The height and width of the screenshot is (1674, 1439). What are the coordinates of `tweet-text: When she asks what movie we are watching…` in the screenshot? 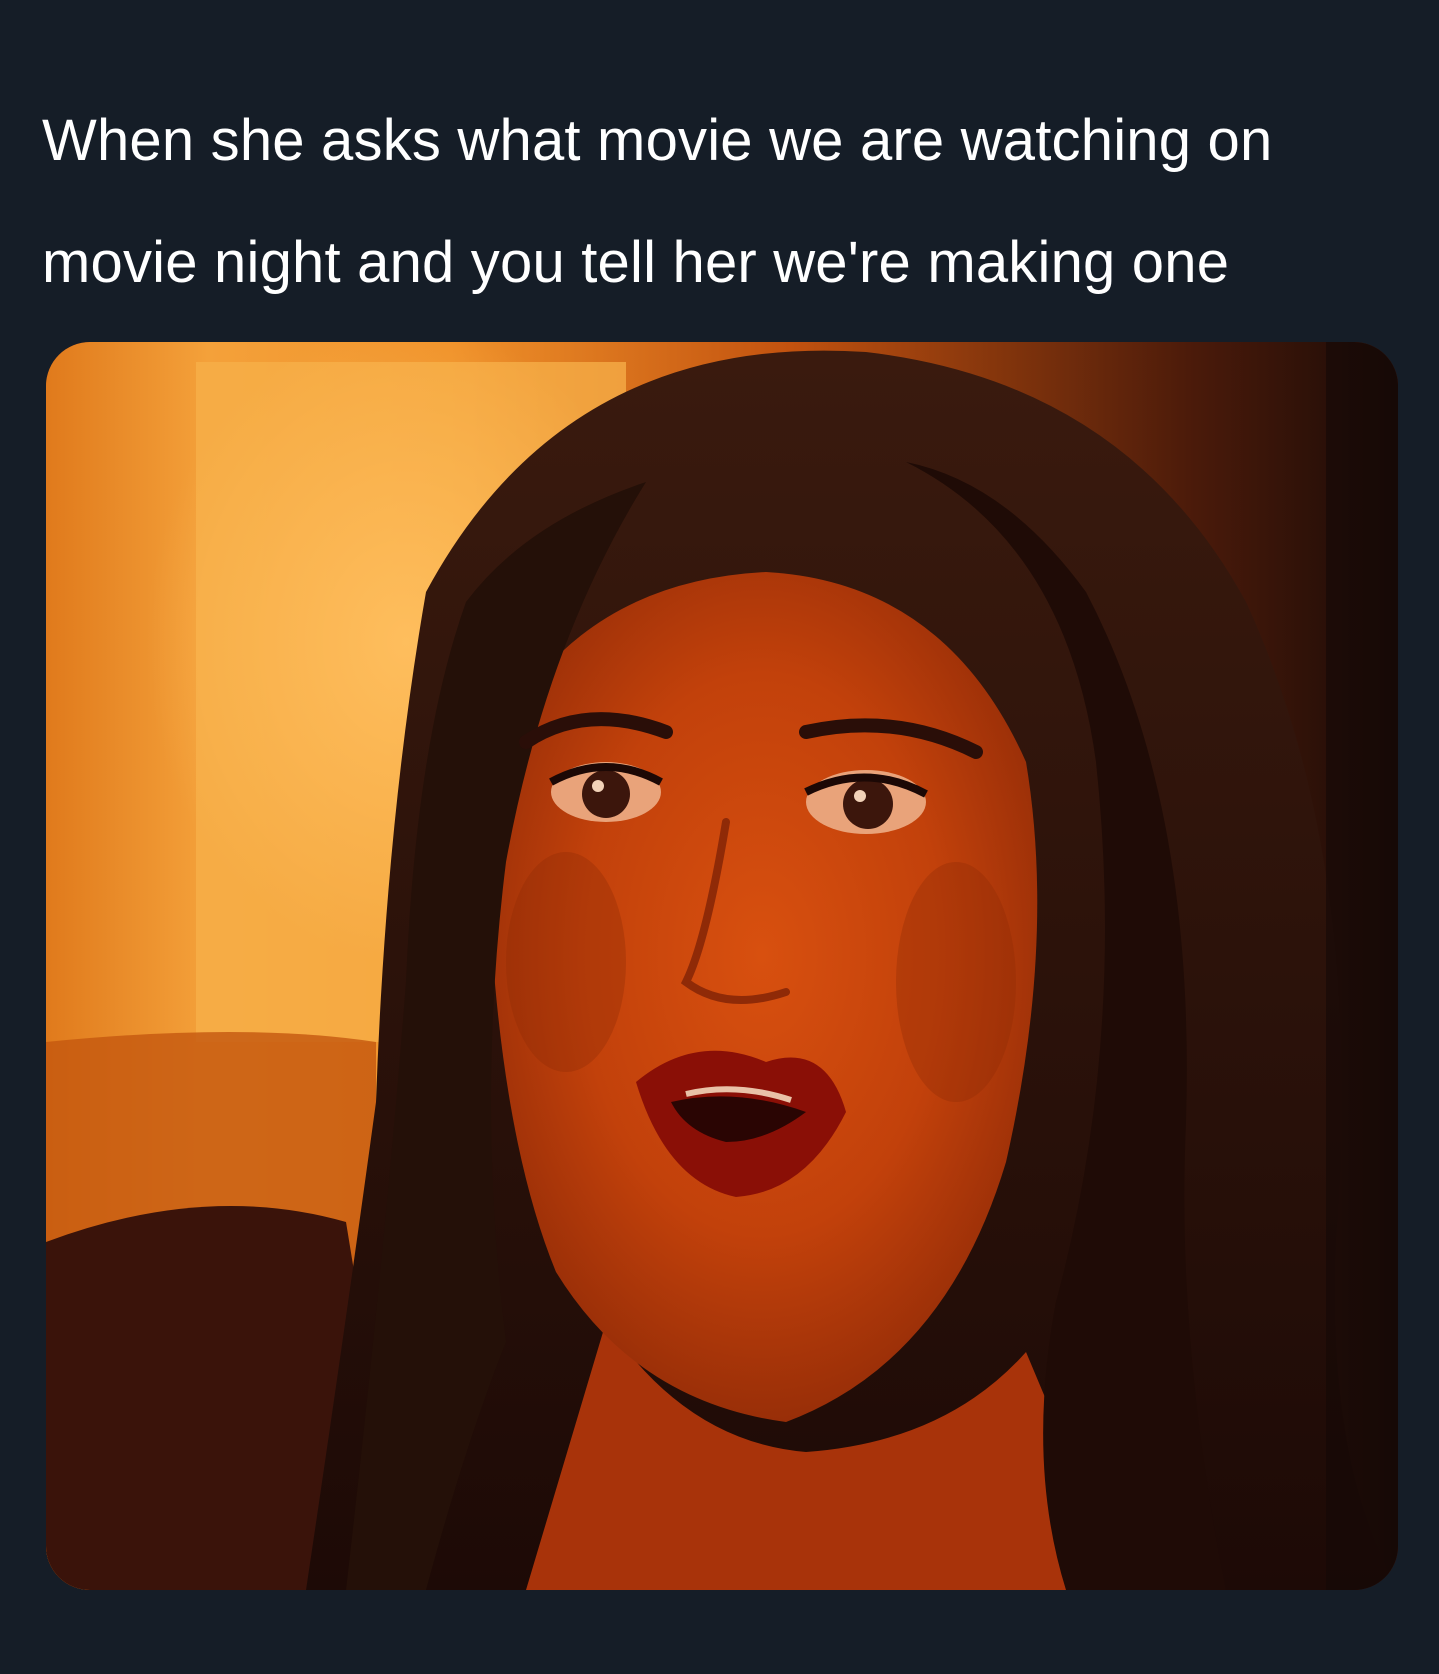 It's located at (657, 201).